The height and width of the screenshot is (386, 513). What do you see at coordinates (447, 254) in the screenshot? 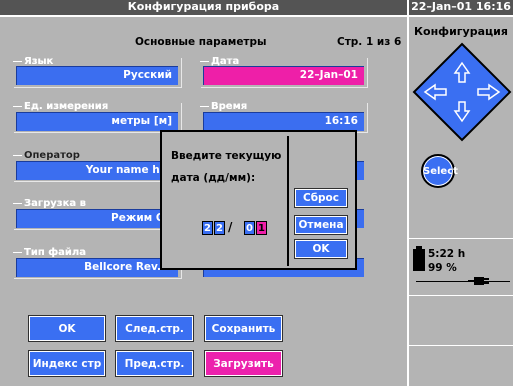
I see `battery-time: 5:22 h` at bounding box center [447, 254].